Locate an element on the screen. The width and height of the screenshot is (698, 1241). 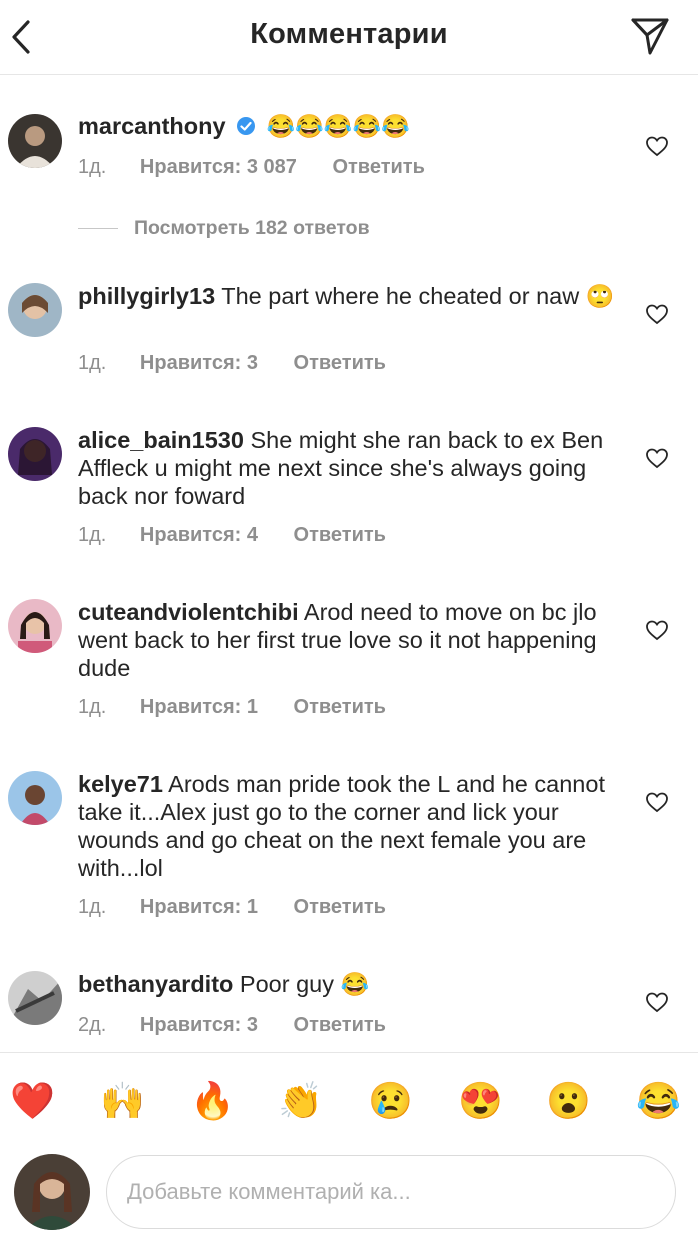
comment-meta: 2д. Нравится: 3 Ответить is located at coordinates (232, 1025).